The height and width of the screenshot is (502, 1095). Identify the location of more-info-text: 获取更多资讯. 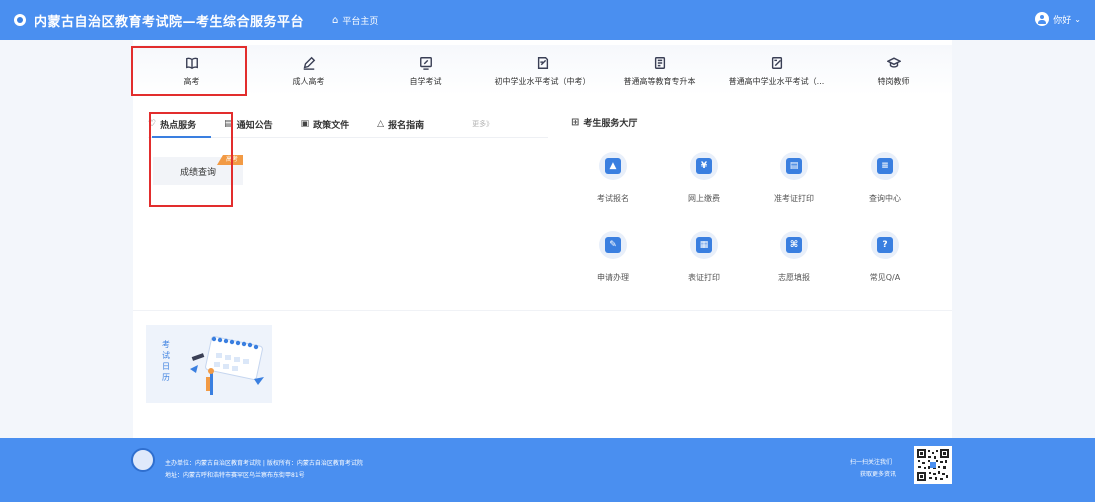
(878, 474).